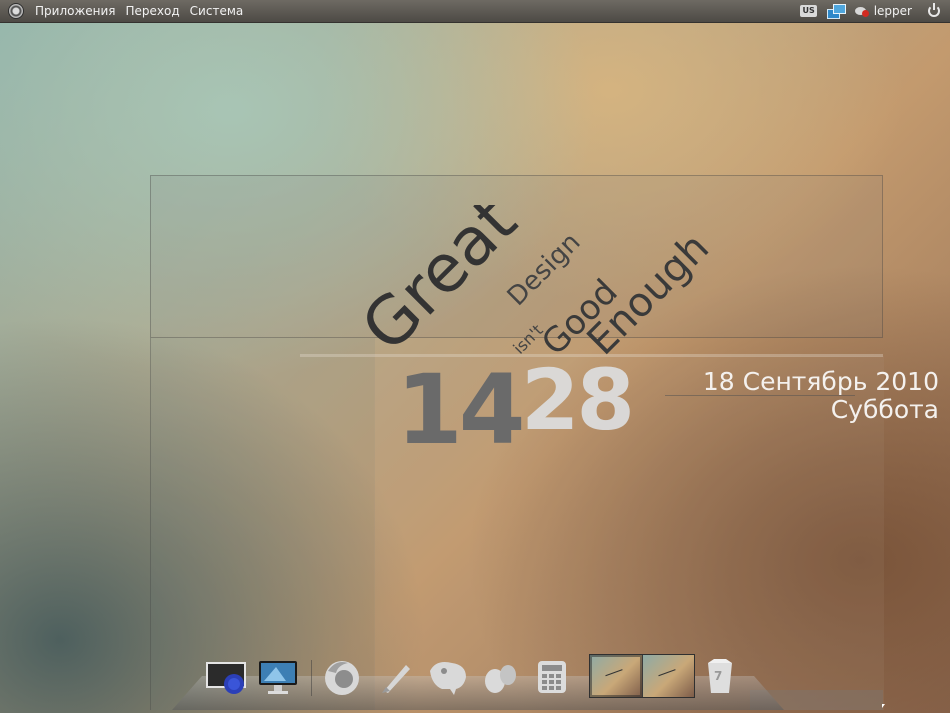 The width and height of the screenshot is (950, 713). I want to click on gnome-foot-icon, so click(16, 11).